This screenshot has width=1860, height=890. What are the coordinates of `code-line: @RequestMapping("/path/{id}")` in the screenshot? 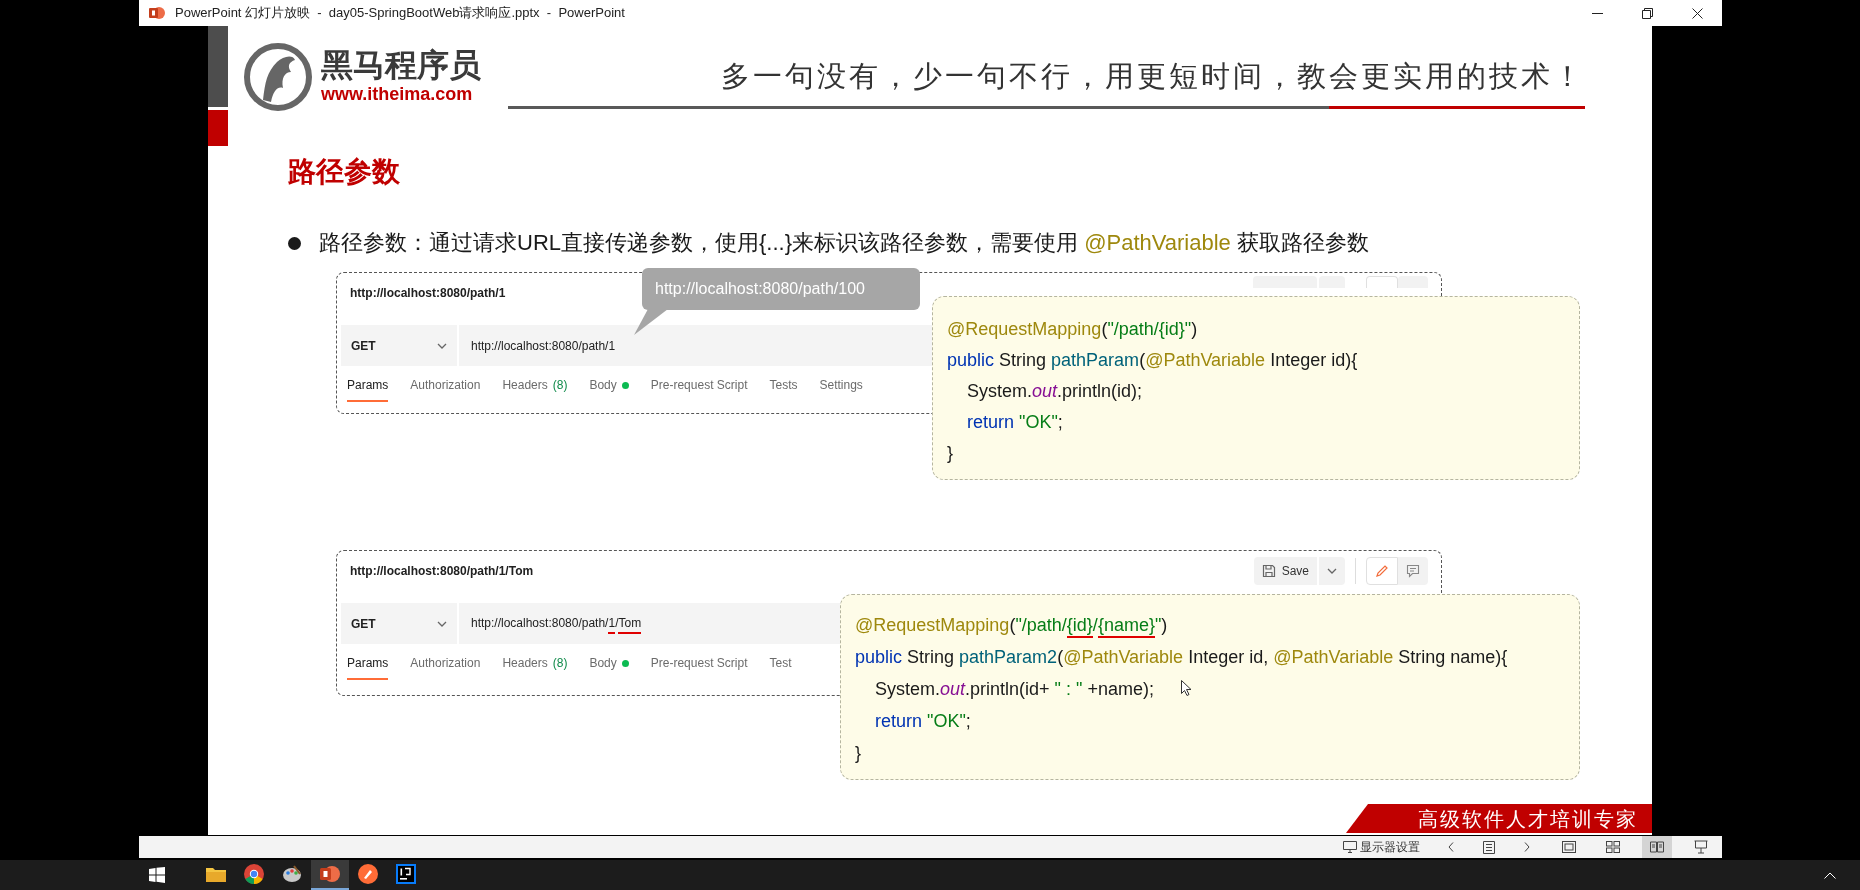 It's located at (1072, 329).